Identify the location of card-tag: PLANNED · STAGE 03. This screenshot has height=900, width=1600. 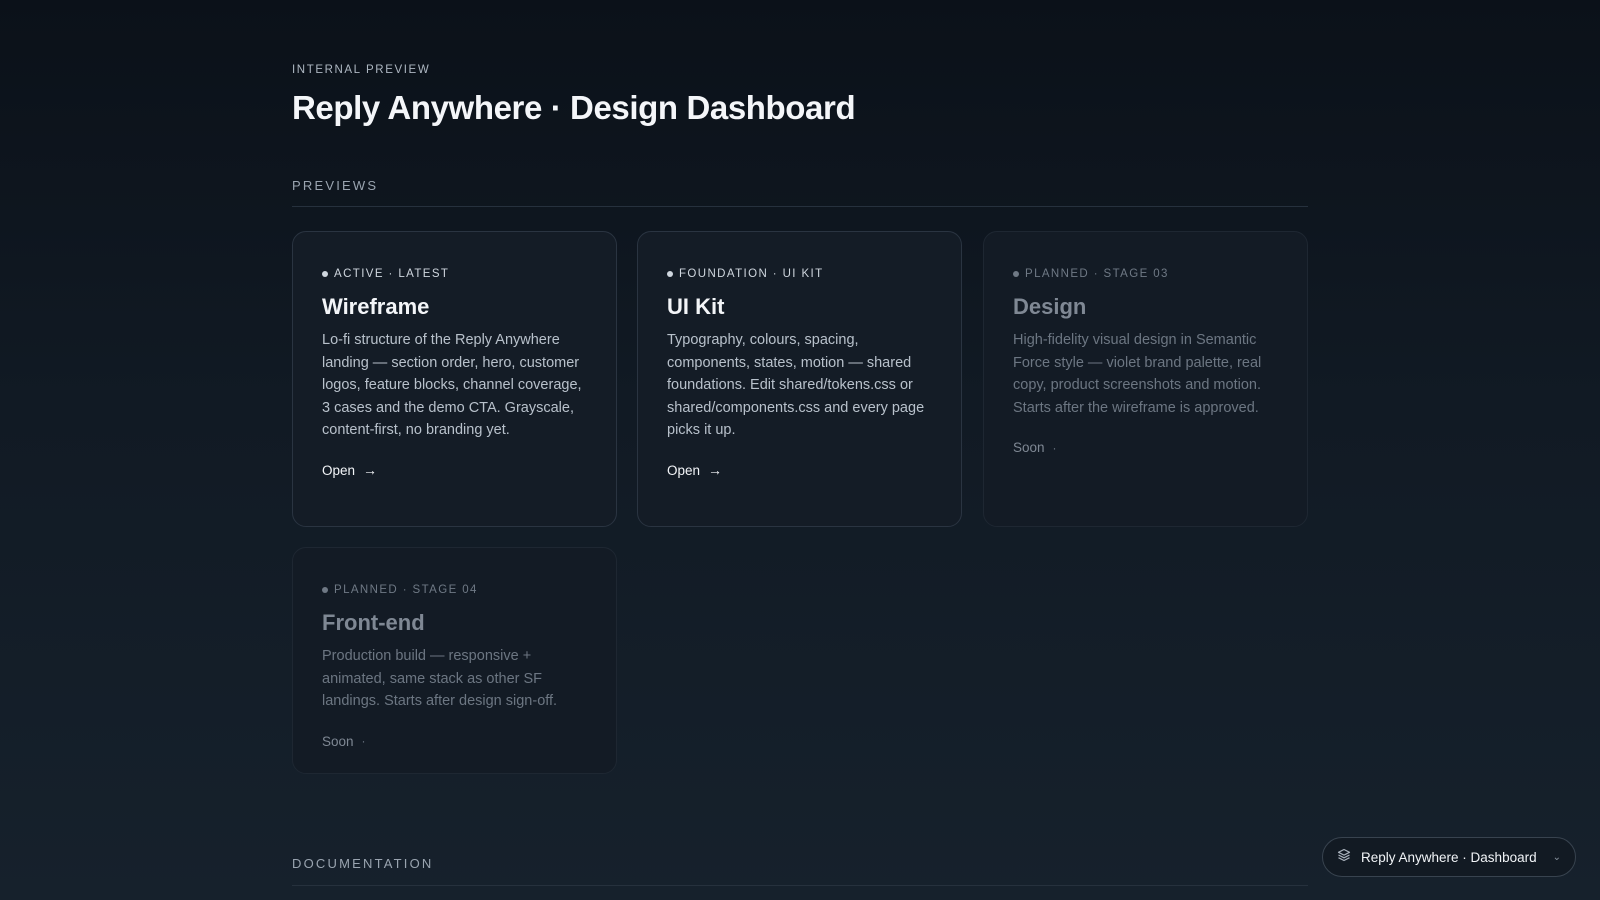
(1145, 274).